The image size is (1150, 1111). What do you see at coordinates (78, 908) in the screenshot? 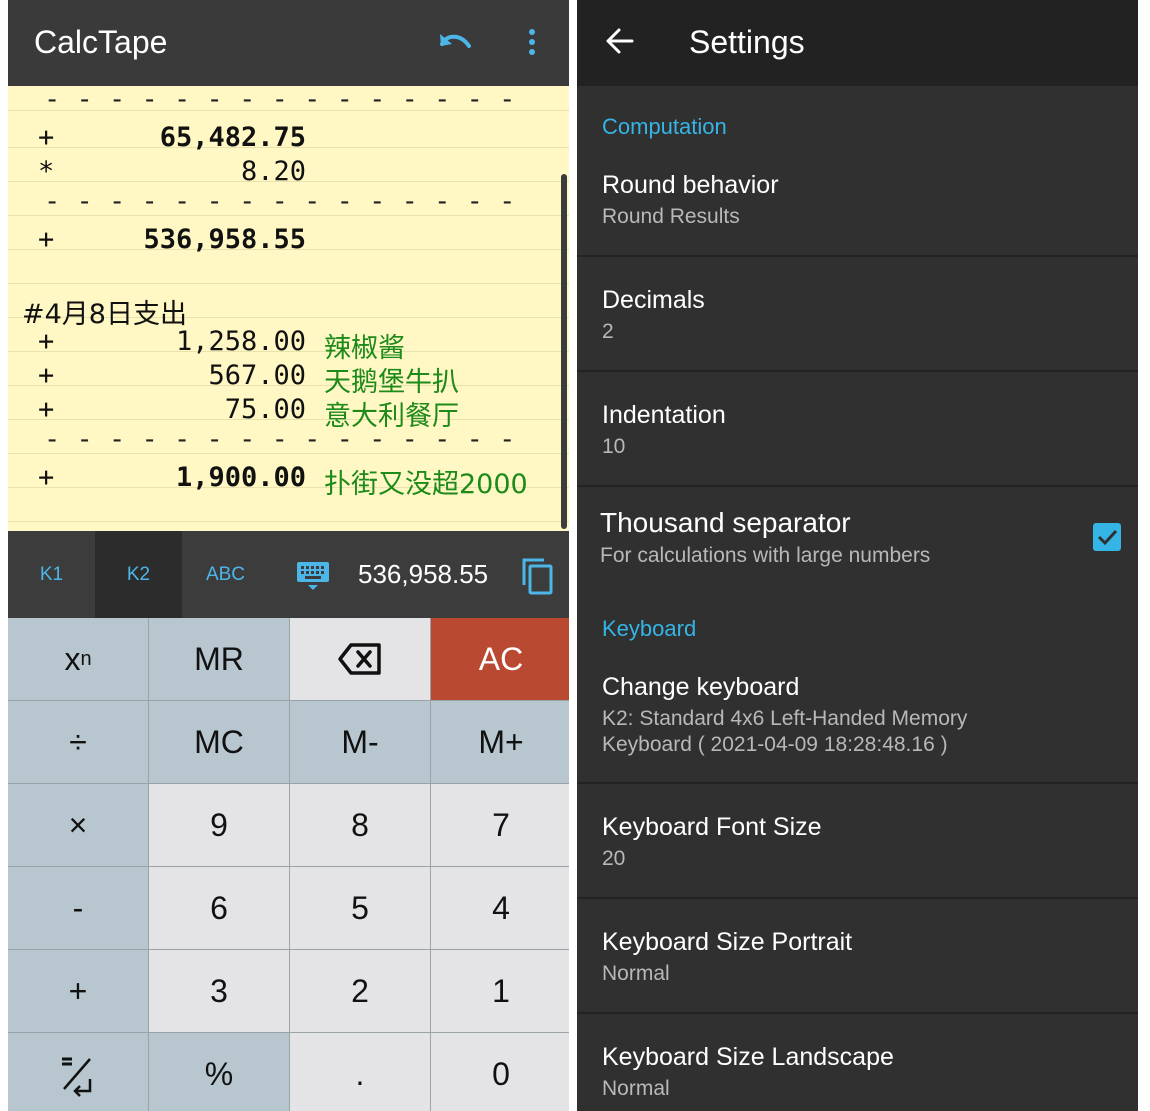
I see `minus-key: -` at bounding box center [78, 908].